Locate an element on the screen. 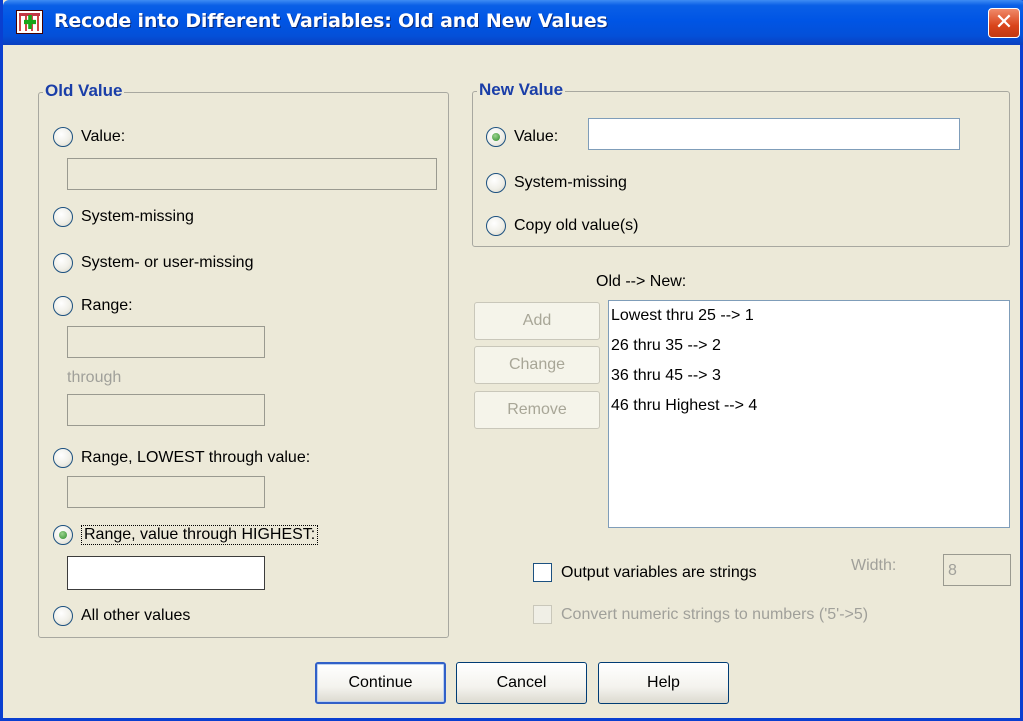 The image size is (1023, 721). new-value-radio-button is located at coordinates (496, 137).